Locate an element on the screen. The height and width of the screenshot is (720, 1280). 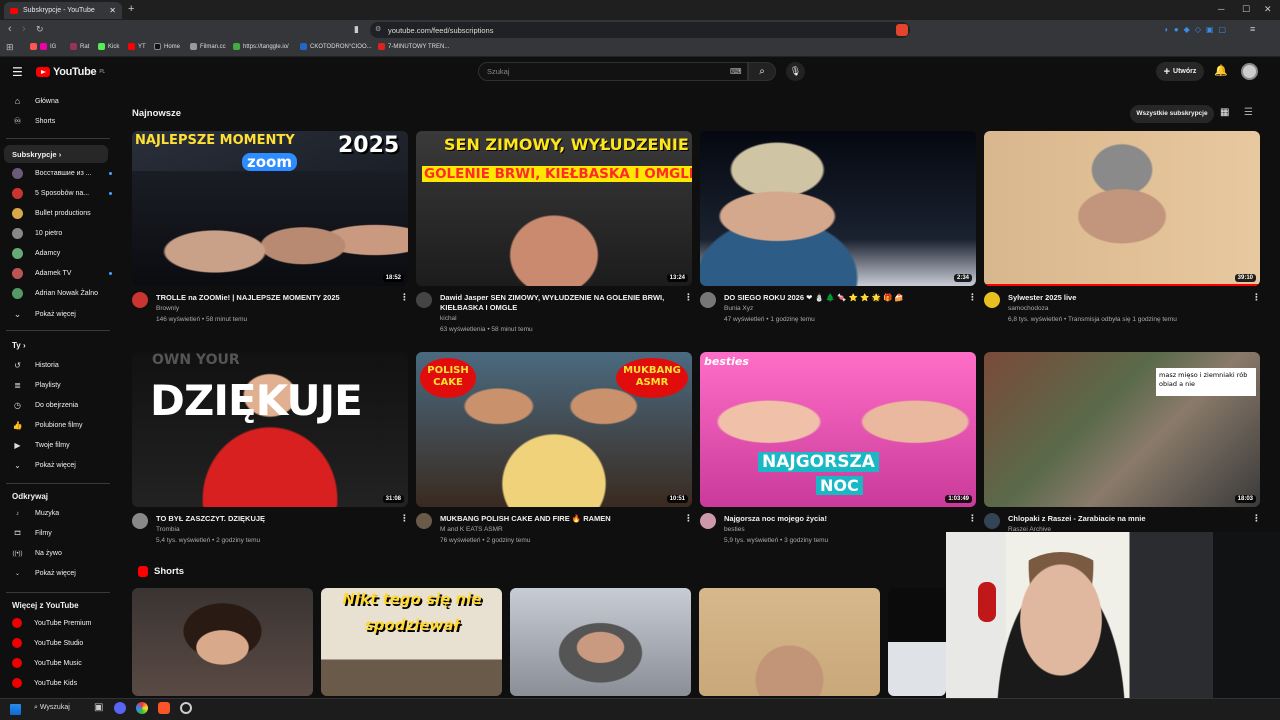
grid-view-icon: ▦ is located at coordinates (1224, 112).